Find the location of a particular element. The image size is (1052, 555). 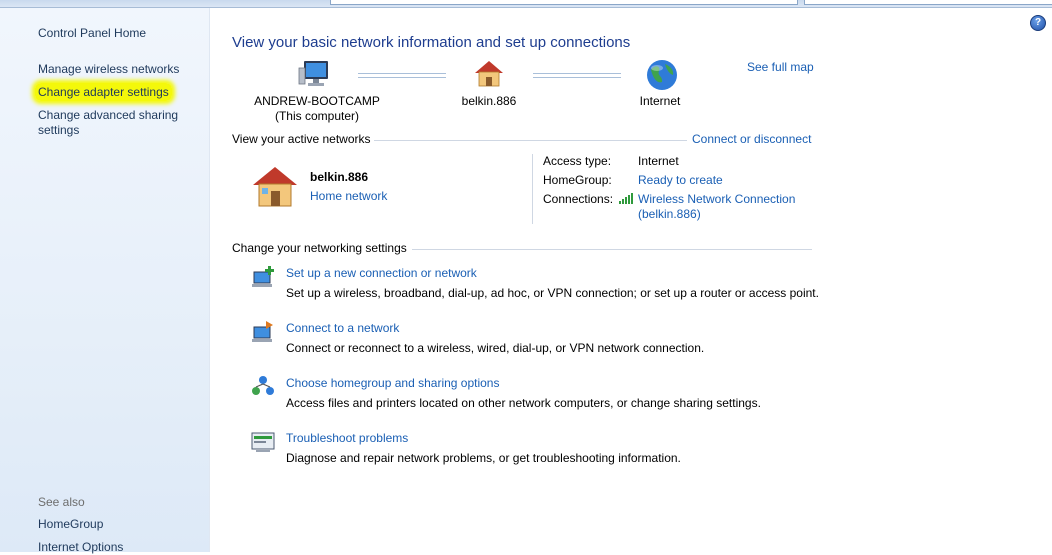

window-top-bar is located at coordinates (526, 4).